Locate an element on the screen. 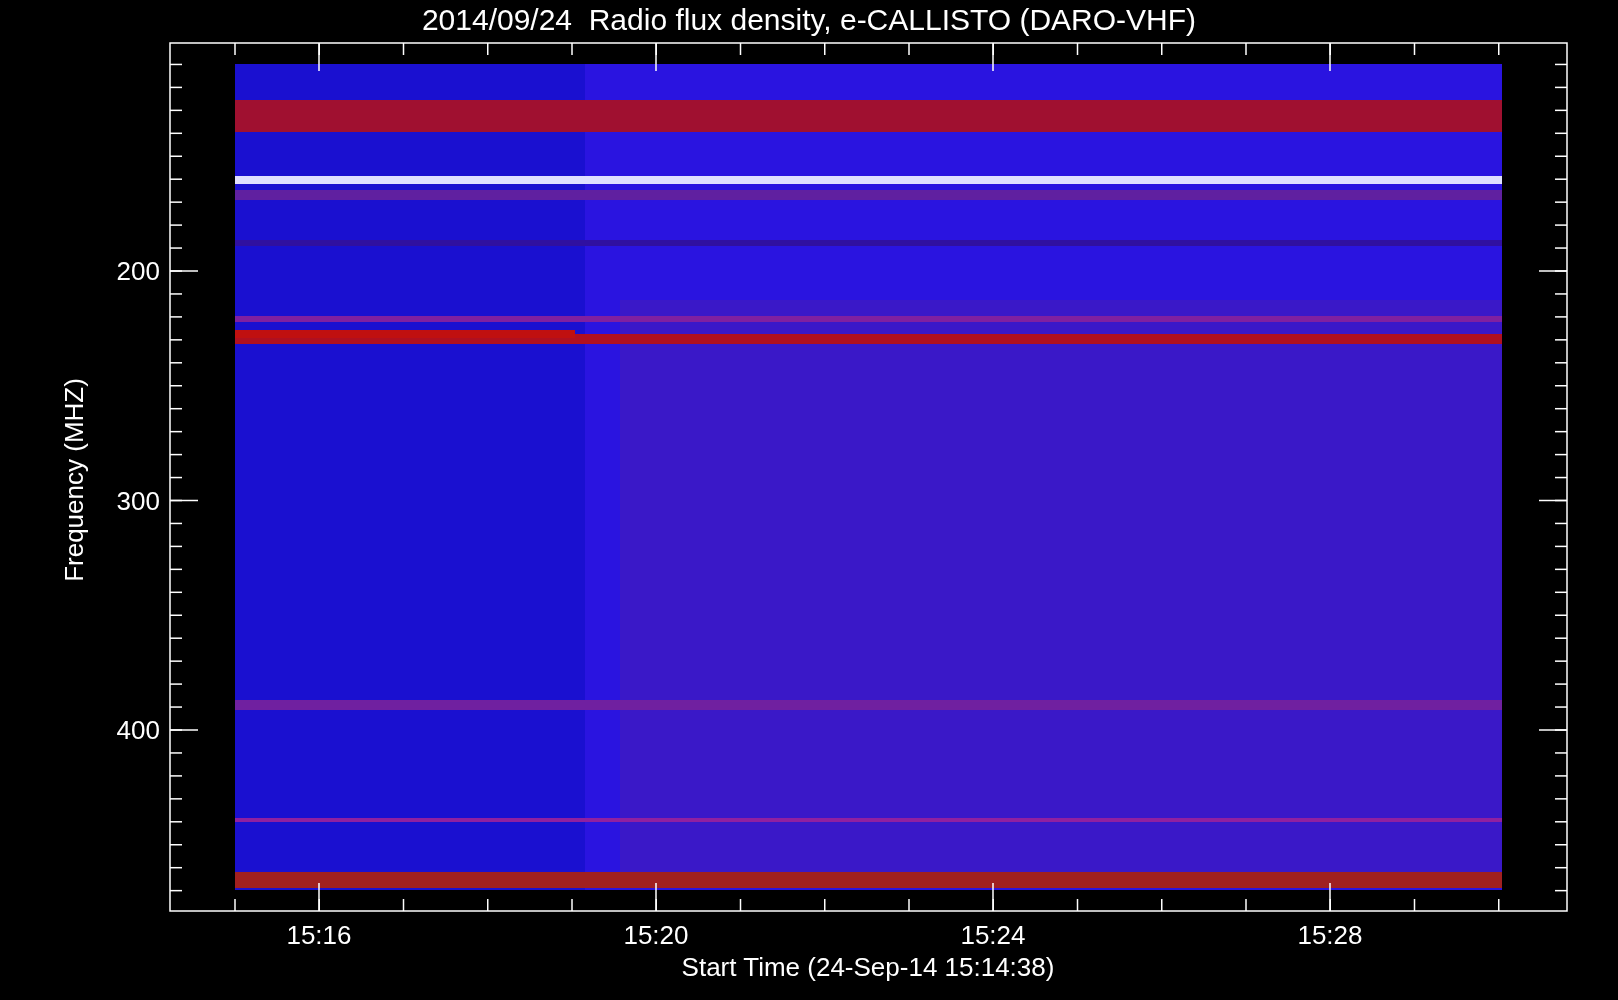 The image size is (1618, 1000). x-tick-label: 15:28 is located at coordinates (1330, 935).